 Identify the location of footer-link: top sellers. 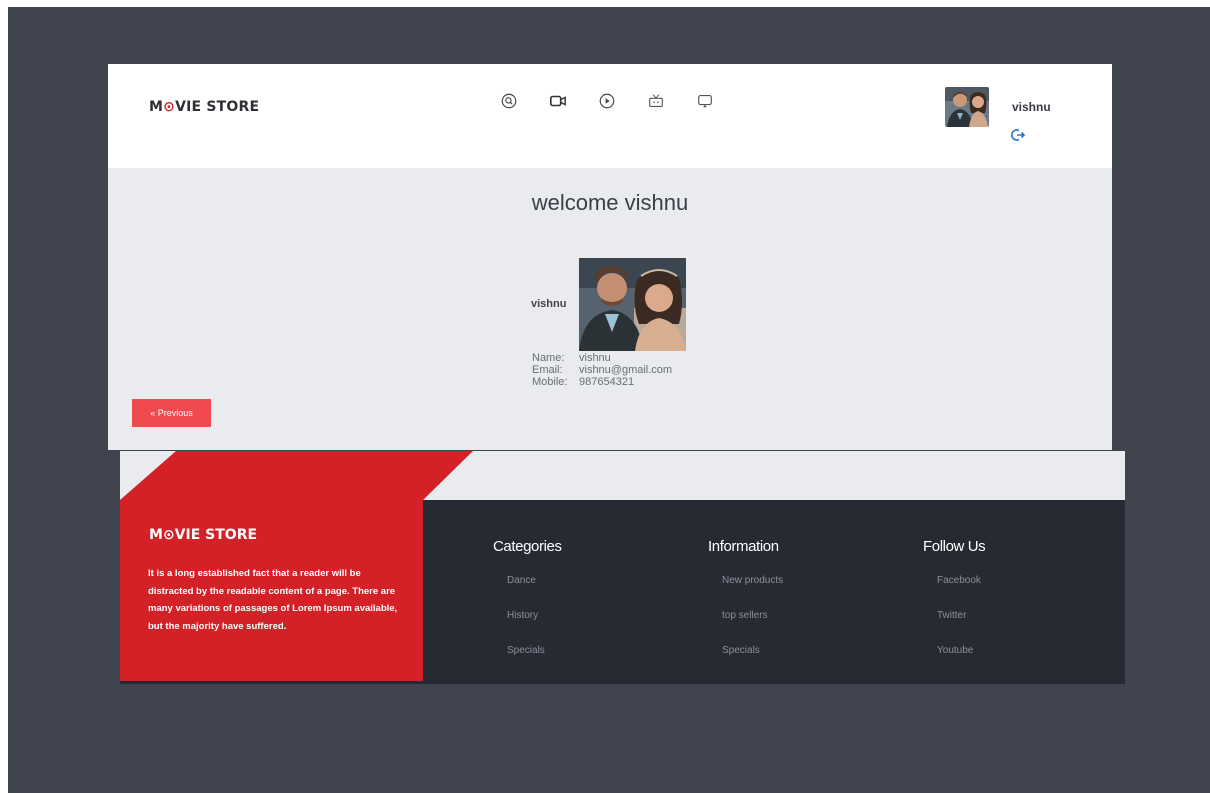
(752, 627).